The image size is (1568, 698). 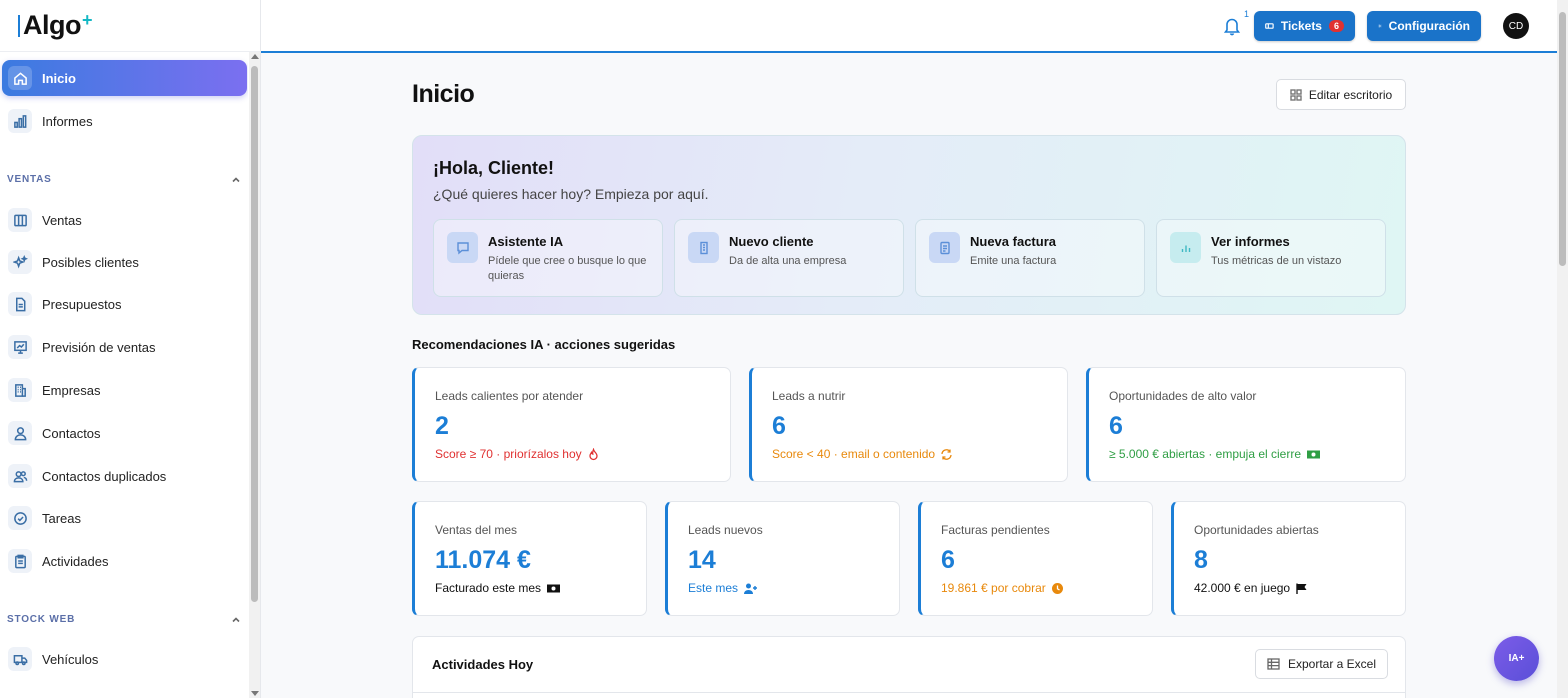 What do you see at coordinates (124, 262) in the screenshot?
I see `sidebar-item-posibles-clientes: Posibles clientes` at bounding box center [124, 262].